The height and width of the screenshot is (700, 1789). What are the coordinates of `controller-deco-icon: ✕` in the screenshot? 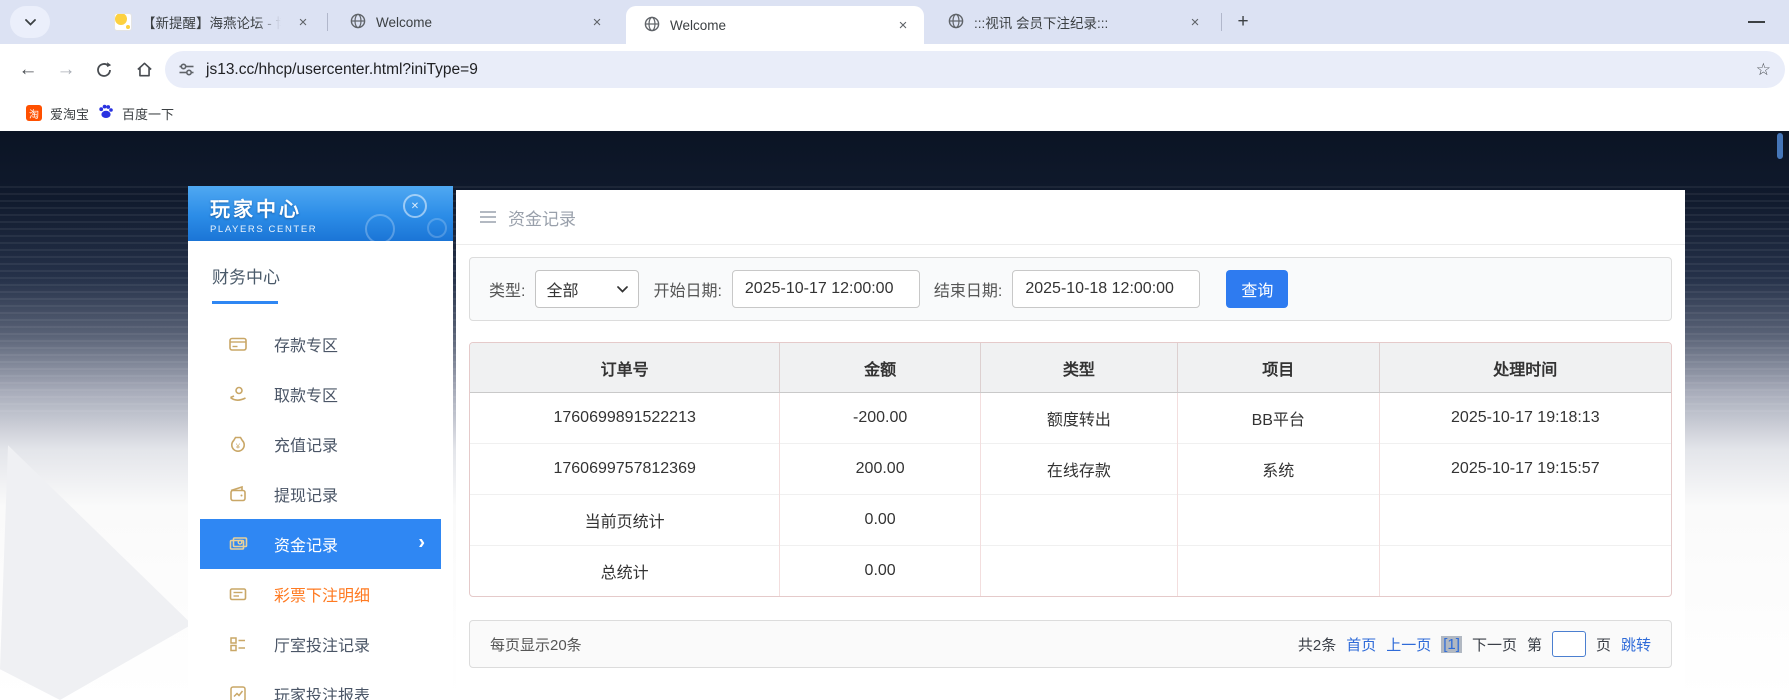 It's located at (415, 206).